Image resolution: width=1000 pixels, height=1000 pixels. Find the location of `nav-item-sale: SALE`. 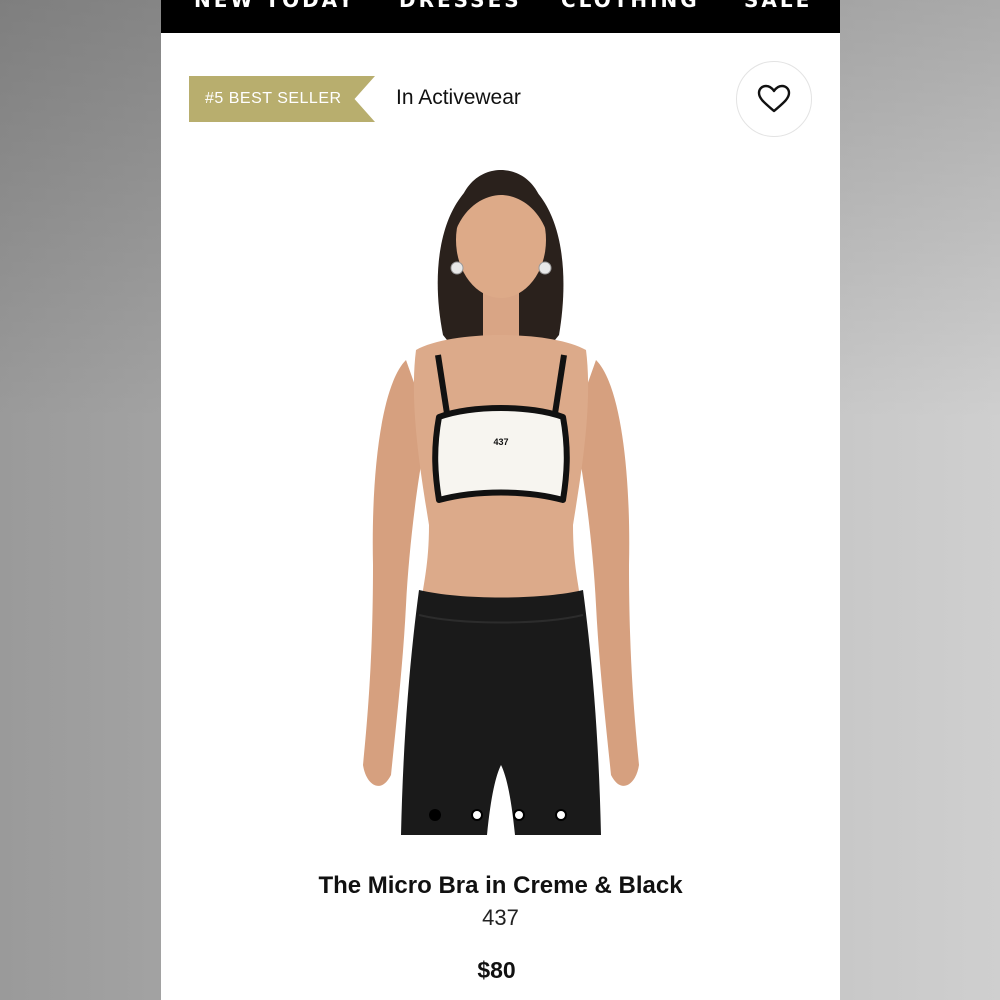

nav-item-sale: SALE is located at coordinates (778, 6).